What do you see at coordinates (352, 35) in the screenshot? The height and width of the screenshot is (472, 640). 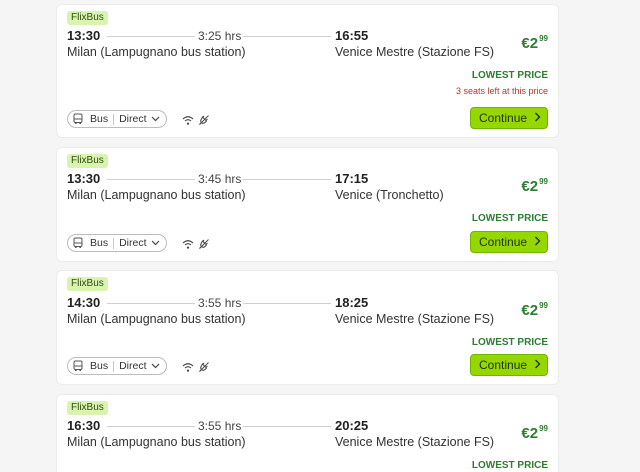 I see `arrival-time: 16:55` at bounding box center [352, 35].